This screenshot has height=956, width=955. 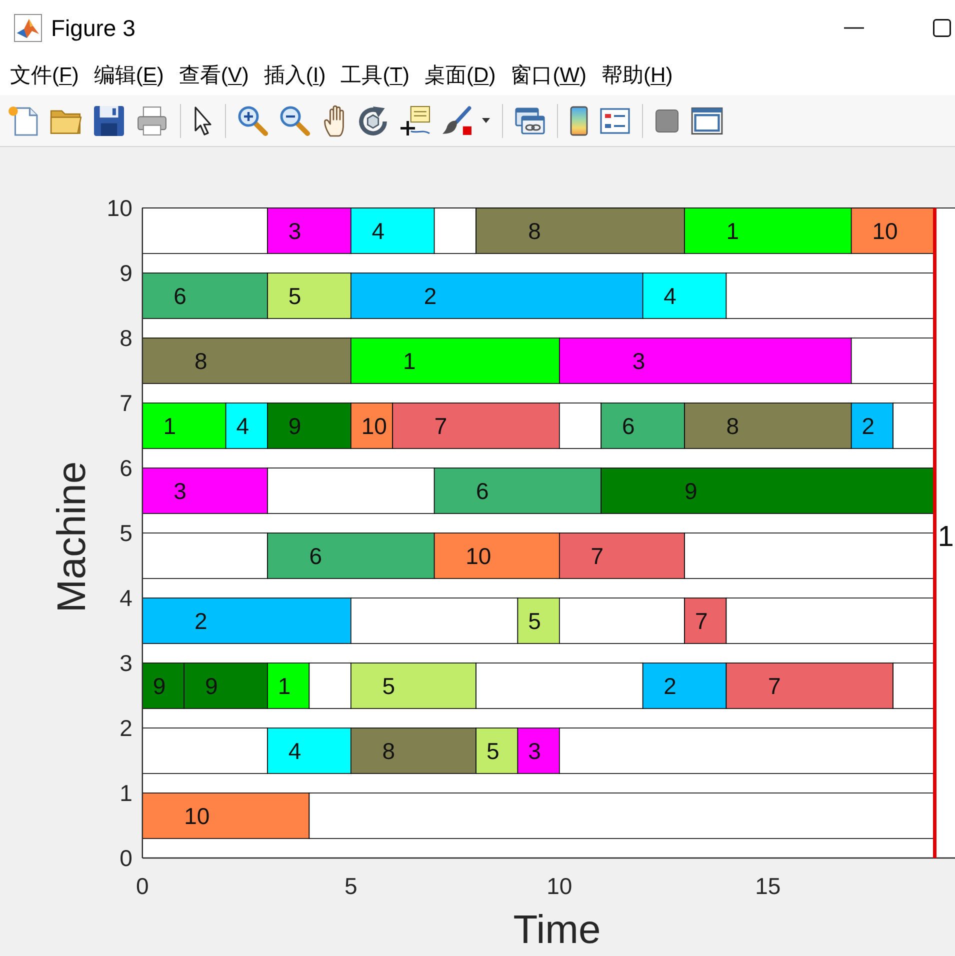 What do you see at coordinates (126, 793) in the screenshot?
I see `y-tick-label: 1` at bounding box center [126, 793].